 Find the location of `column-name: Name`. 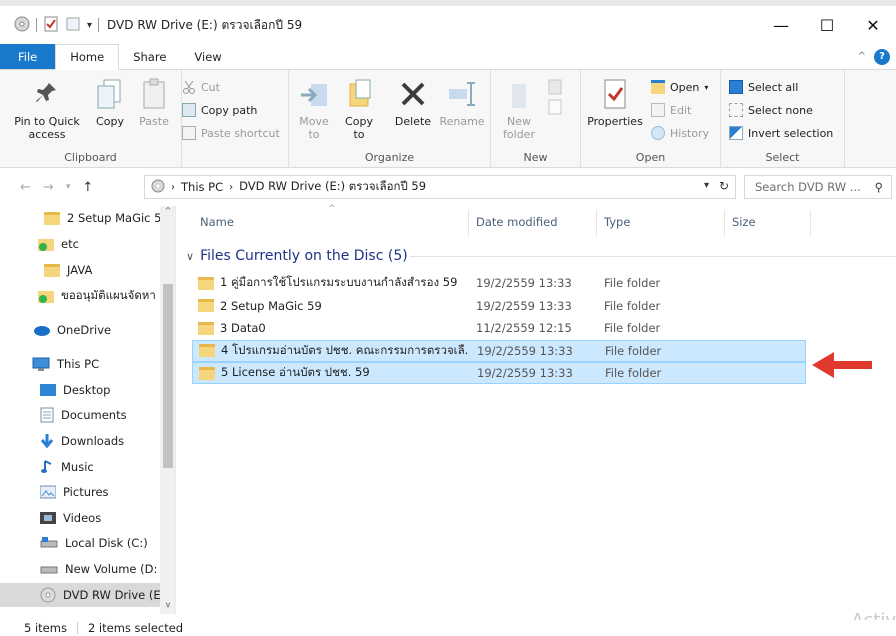

column-name: Name is located at coordinates (217, 222).